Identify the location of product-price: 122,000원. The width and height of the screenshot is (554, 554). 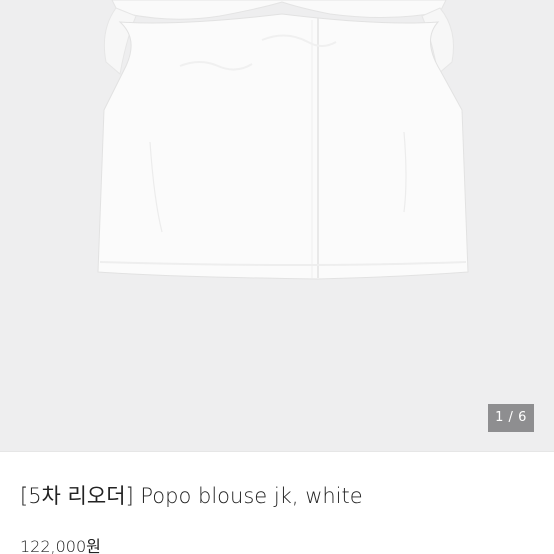
(60, 545).